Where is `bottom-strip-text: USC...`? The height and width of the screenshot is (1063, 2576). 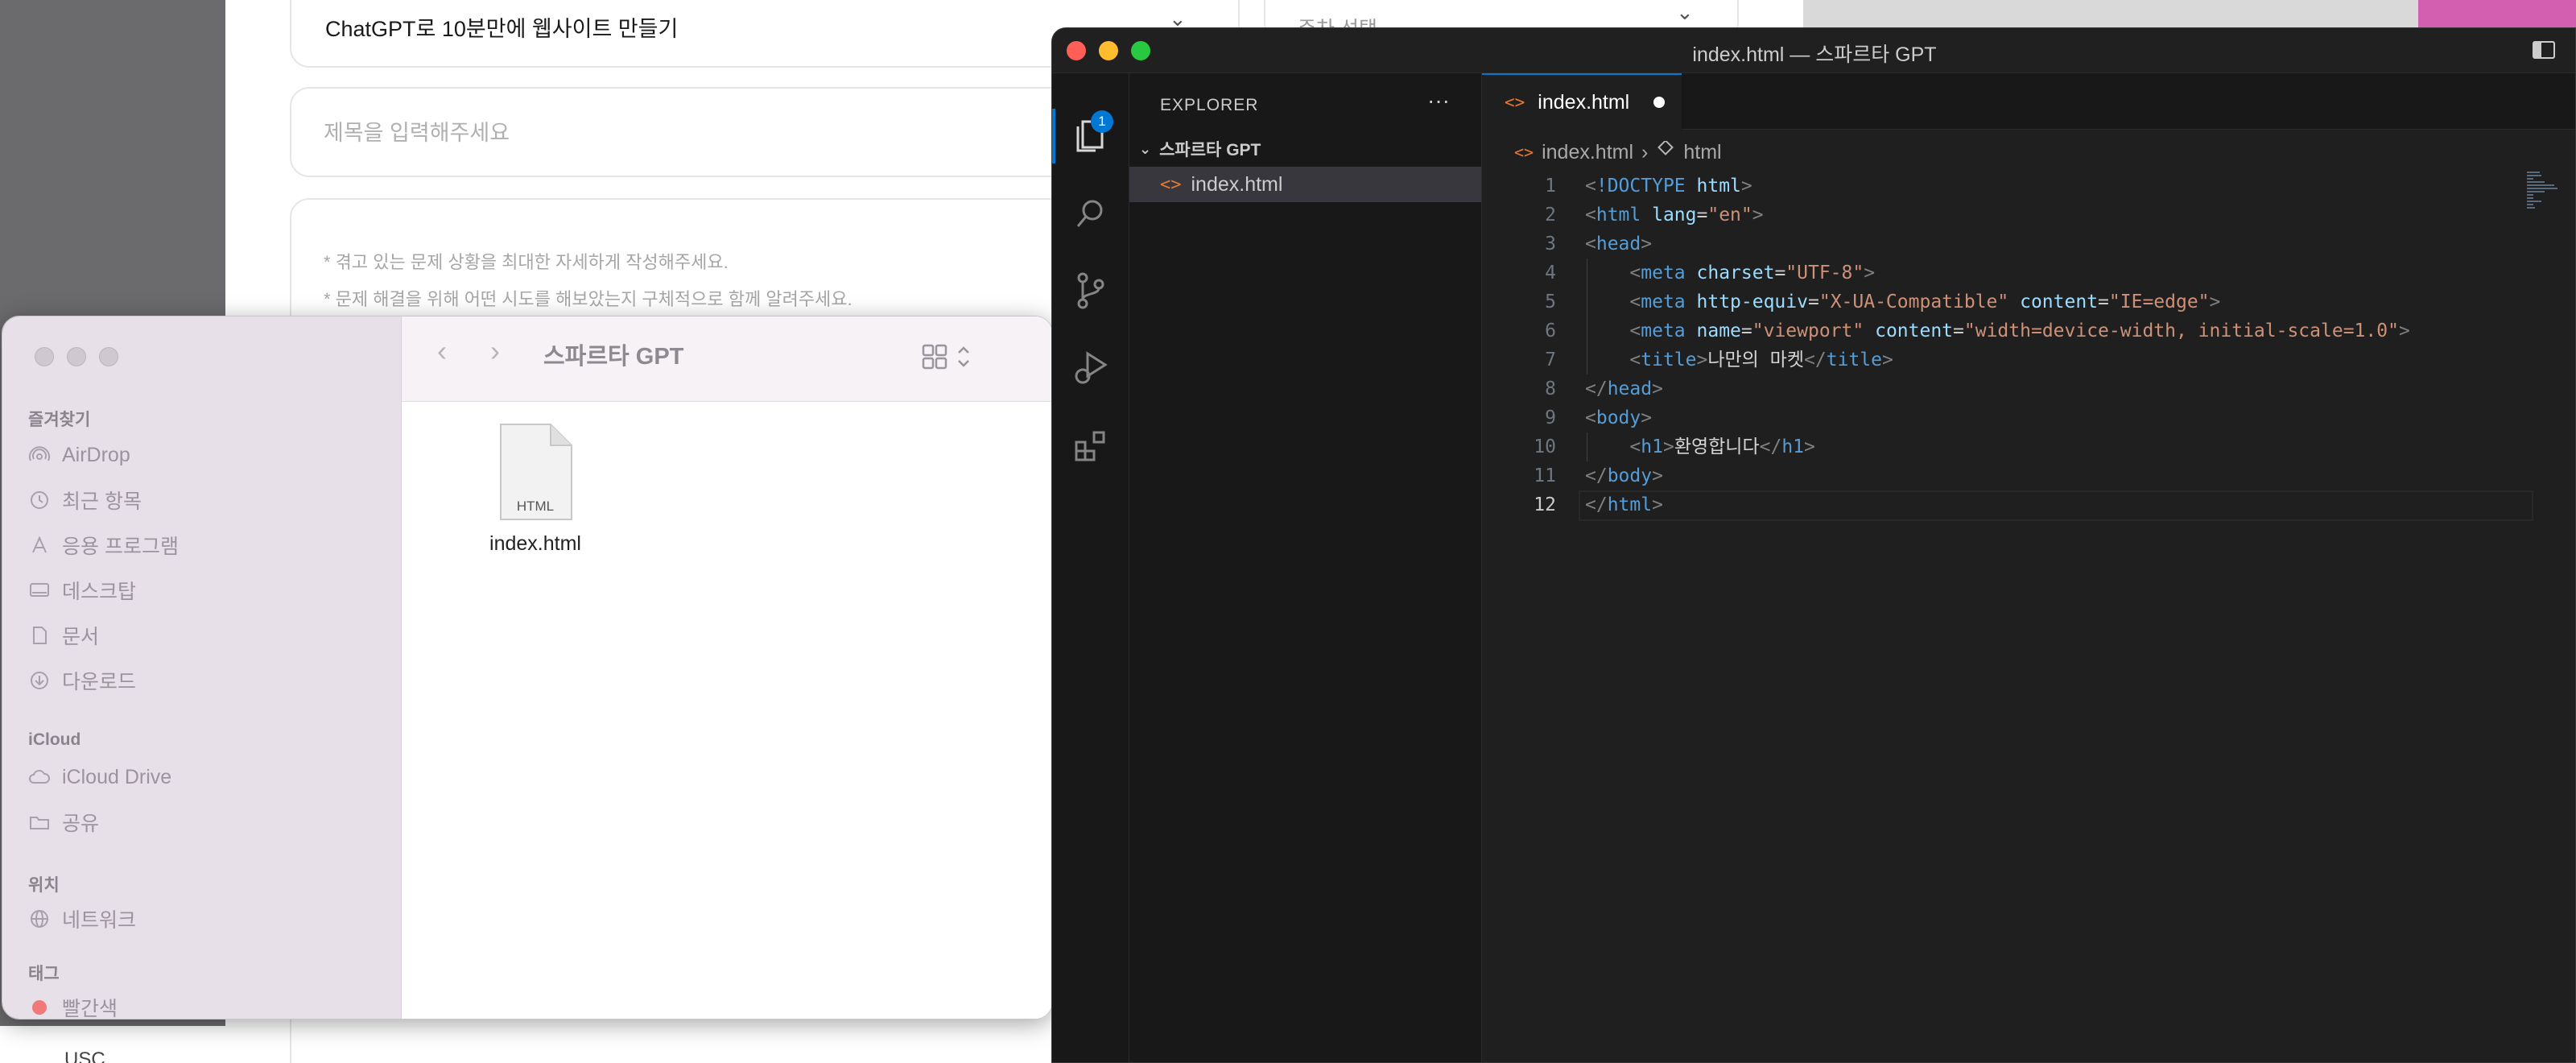 bottom-strip-text: USC... is located at coordinates (93, 1056).